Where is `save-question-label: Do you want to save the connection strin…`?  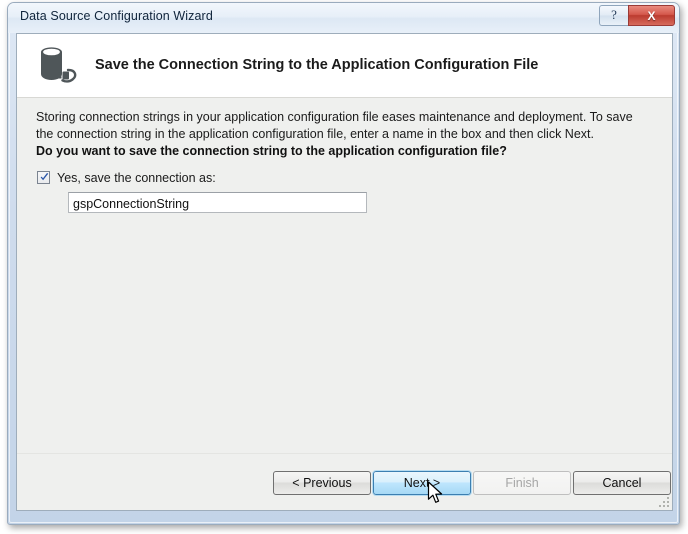
save-question-label: Do you want to save the connection strin… is located at coordinates (271, 151).